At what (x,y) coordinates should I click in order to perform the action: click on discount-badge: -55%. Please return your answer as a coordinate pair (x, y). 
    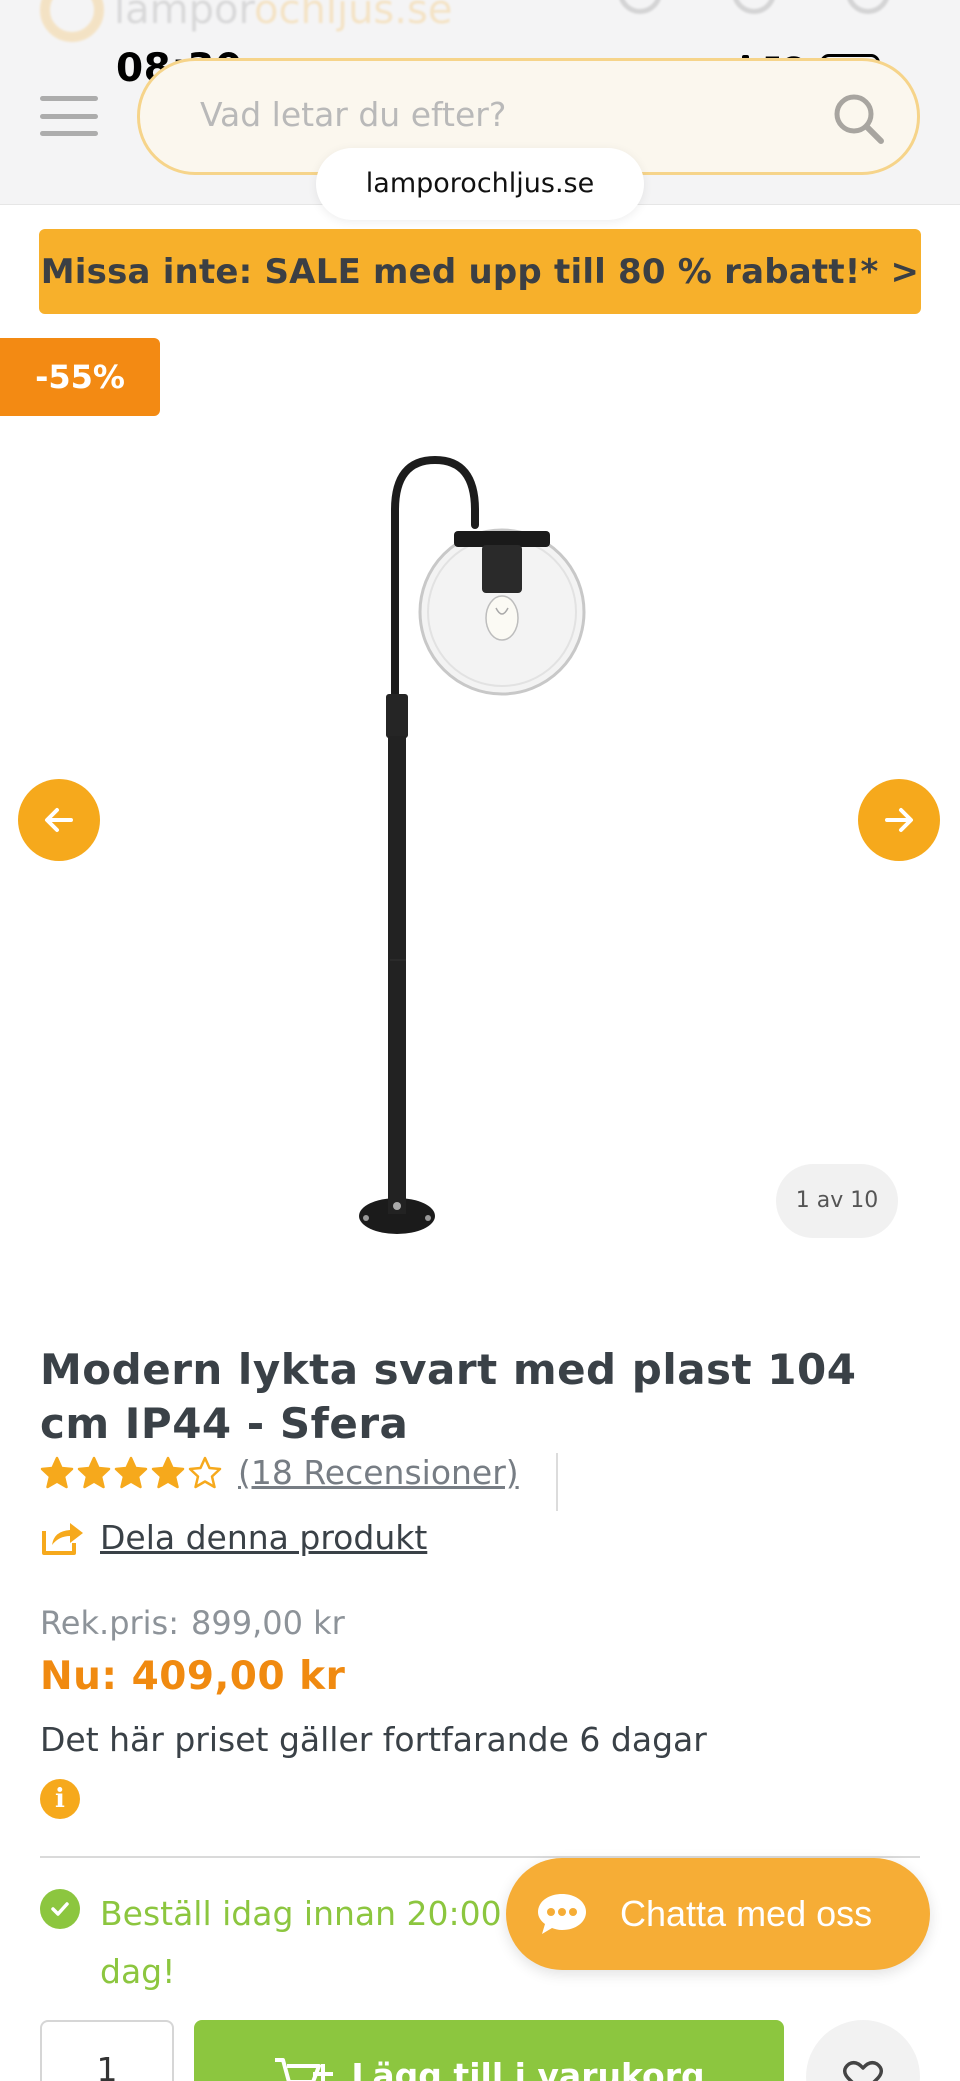
    Looking at the image, I should click on (80, 377).